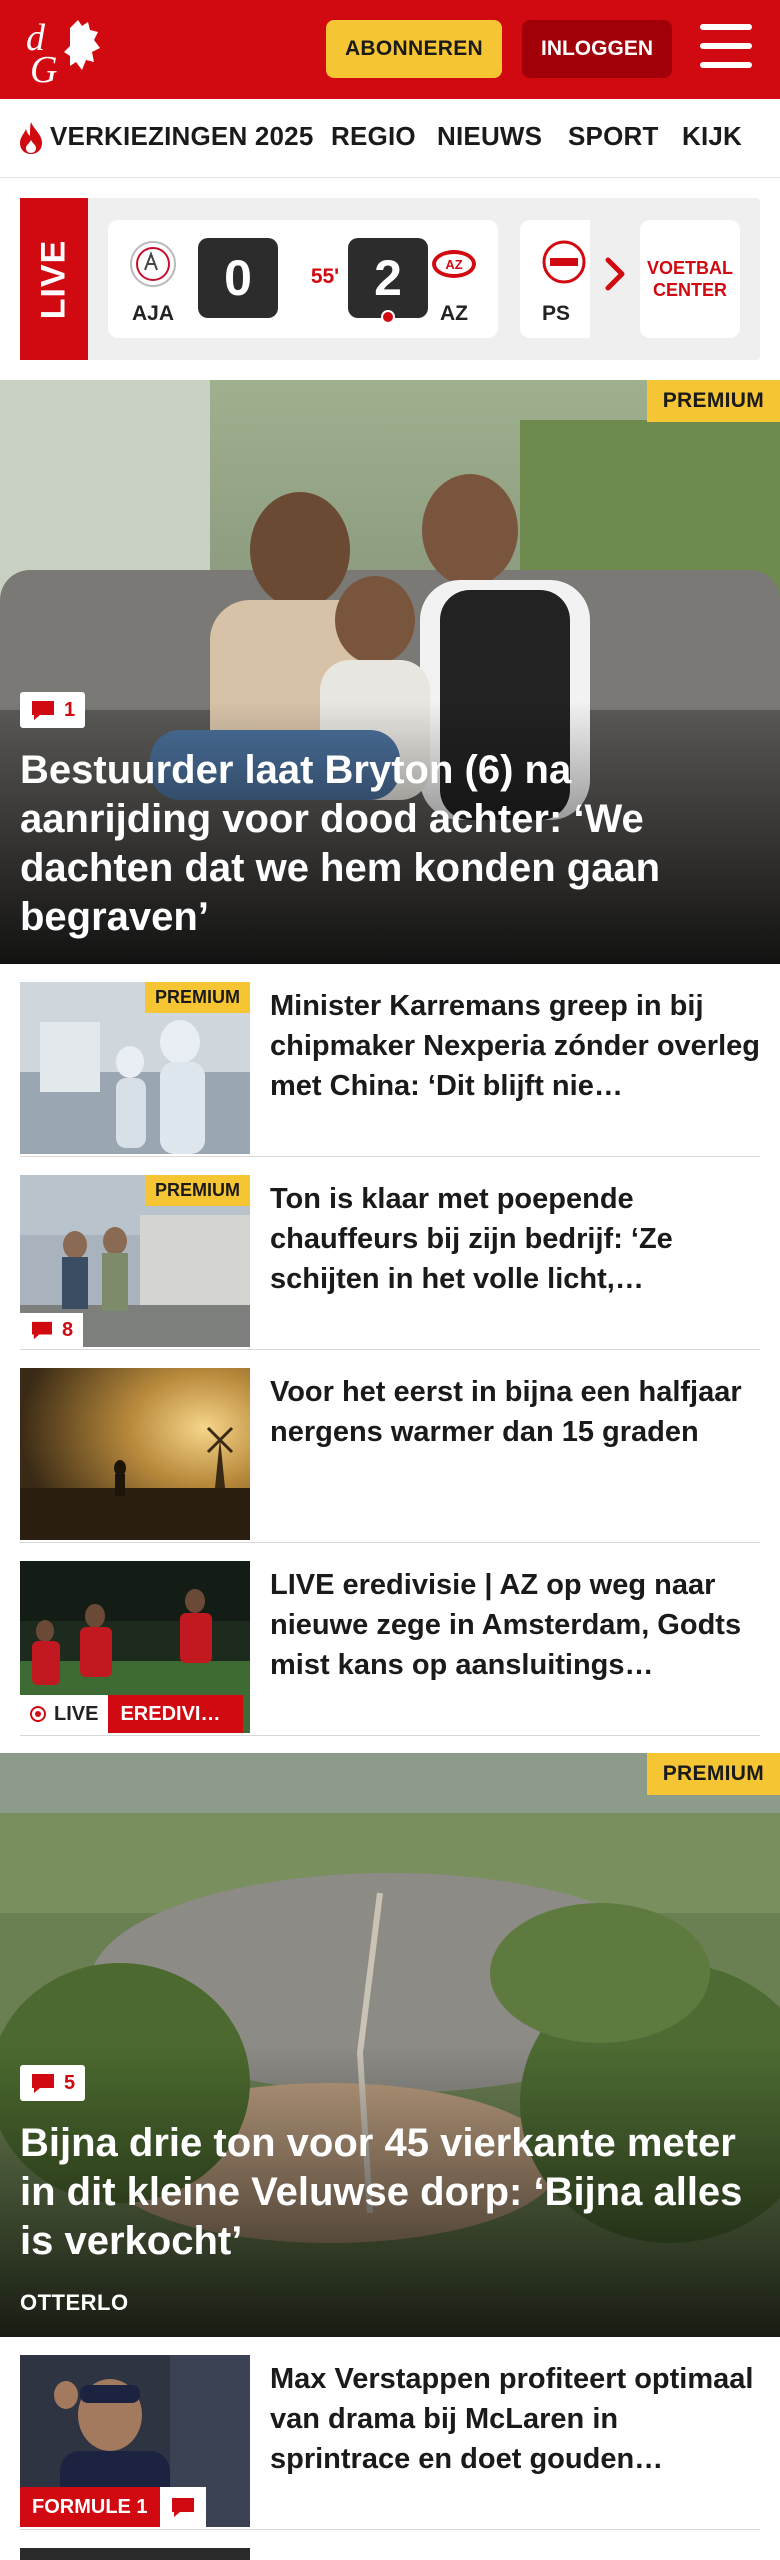  Describe the element at coordinates (152, 313) in the screenshot. I see `home-team-name: AJA` at that location.